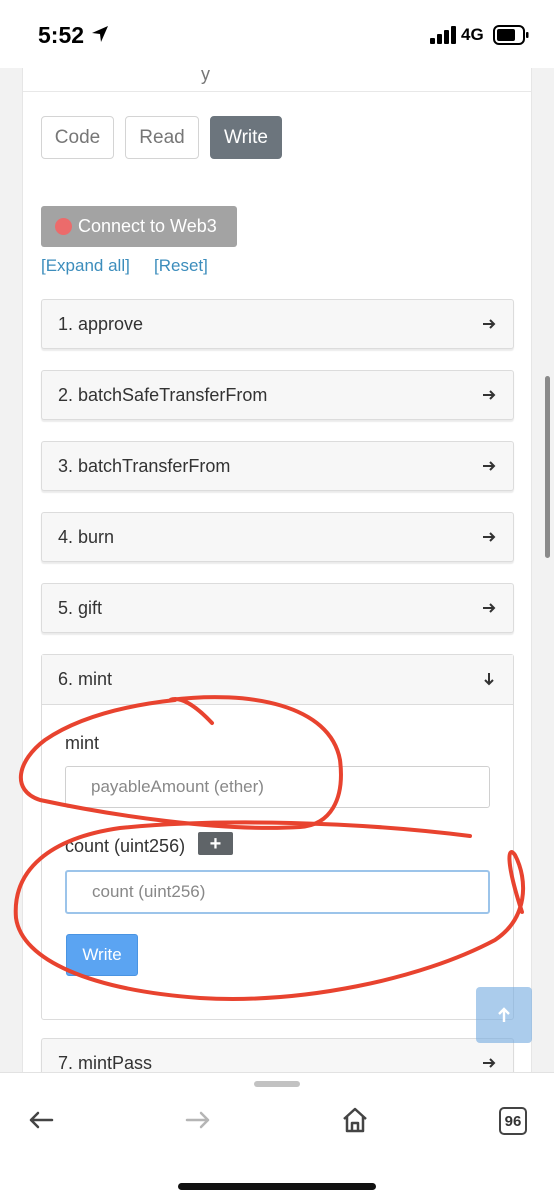 The width and height of the screenshot is (554, 1200). What do you see at coordinates (547, 467) in the screenshot?
I see `scroll-indicator` at bounding box center [547, 467].